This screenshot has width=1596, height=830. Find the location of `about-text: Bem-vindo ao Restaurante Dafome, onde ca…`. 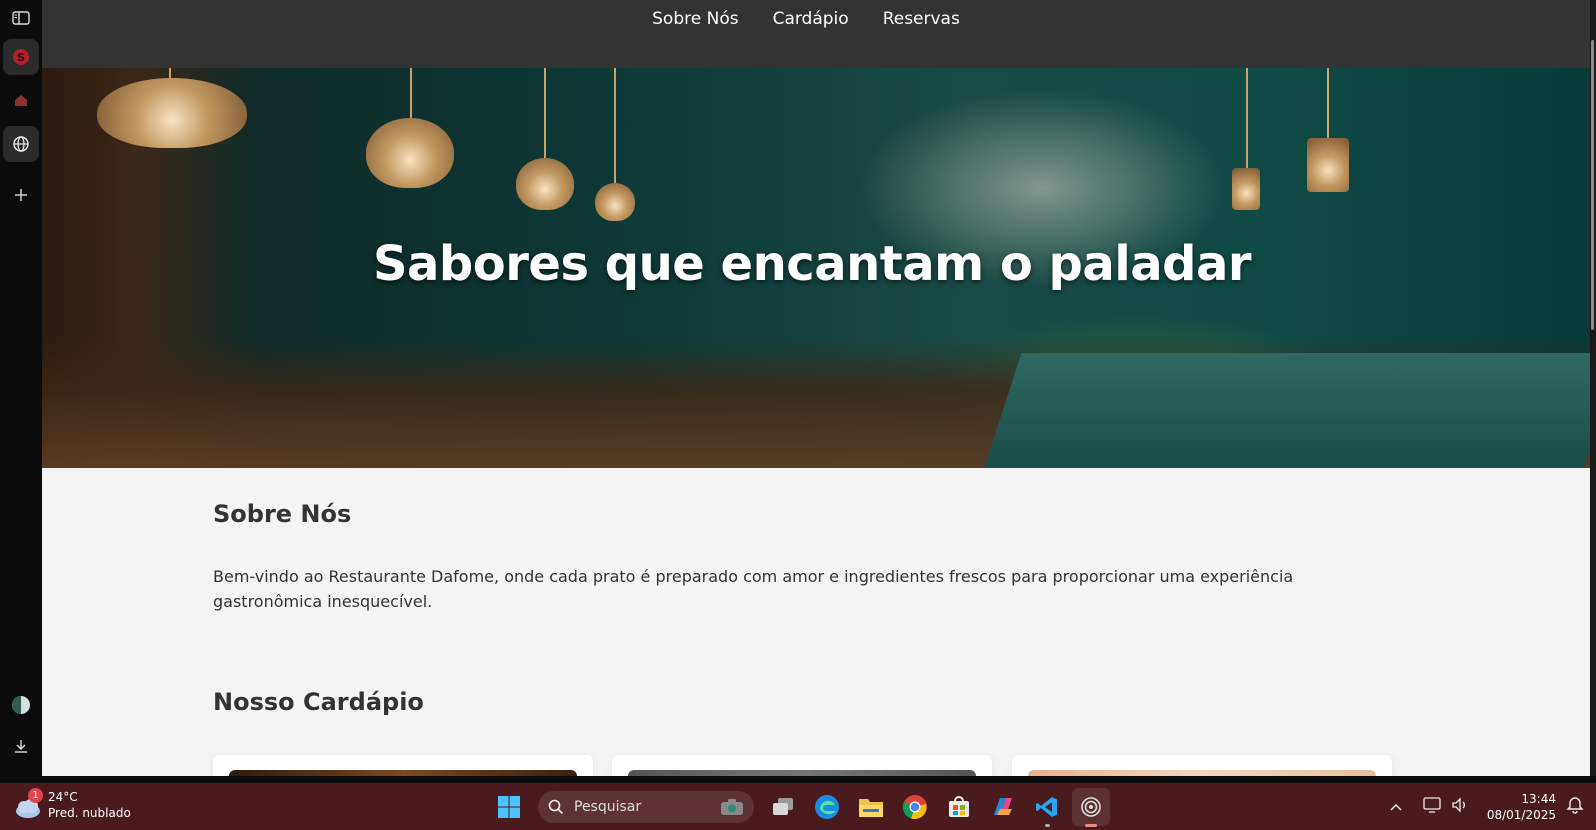

about-text: Bem-vindo ao Restaurante Dafome, onde ca… is located at coordinates (753, 589).